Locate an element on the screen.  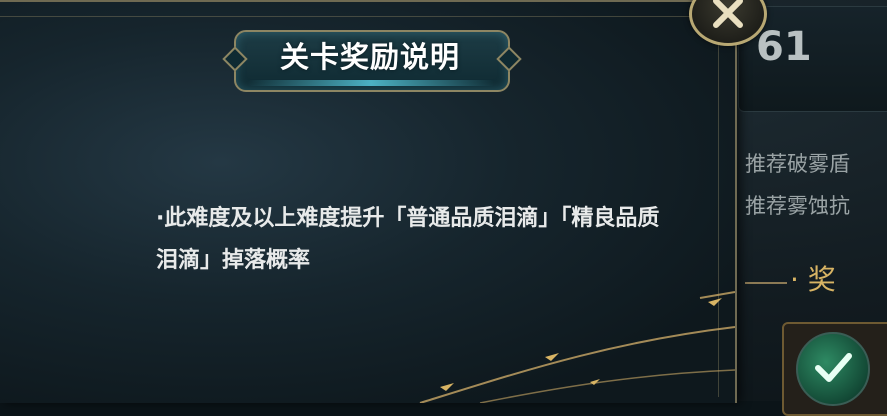
check-icon is located at coordinates (833, 369).